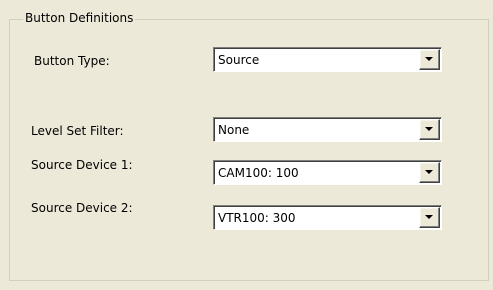  I want to click on source-device-1-label: Source Device 1:, so click(82, 165).